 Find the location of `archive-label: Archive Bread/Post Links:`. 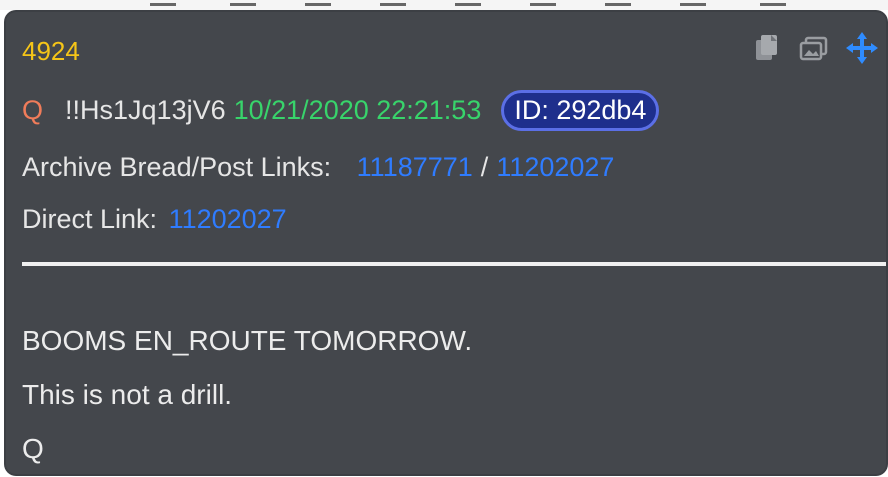

archive-label: Archive Bread/Post Links: is located at coordinates (177, 167).